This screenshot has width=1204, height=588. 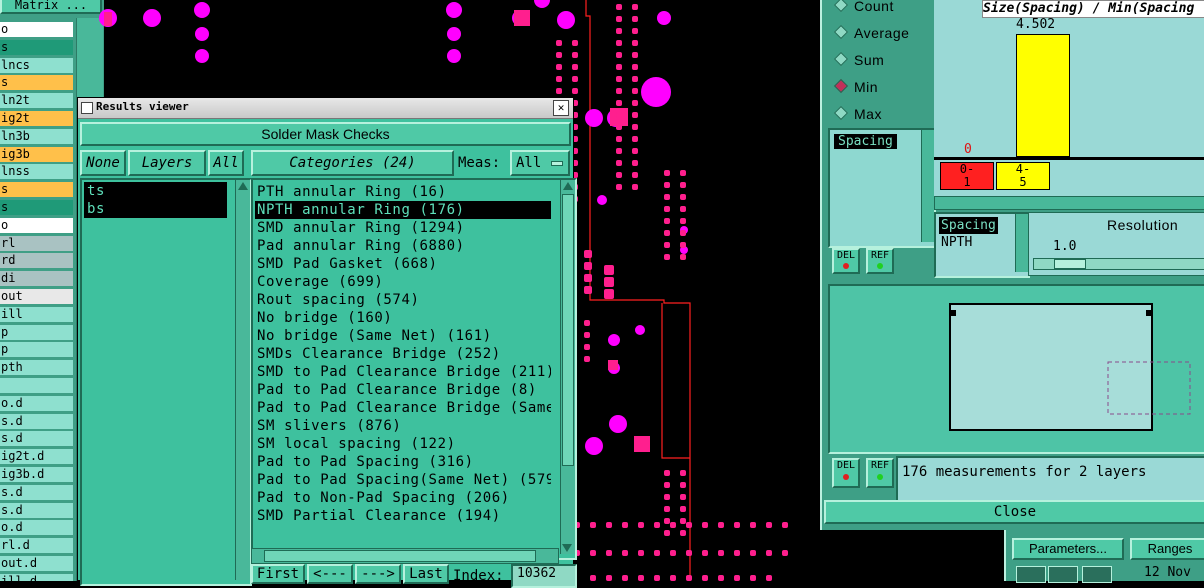 I want to click on layer-row: out.d, so click(x=36, y=563).